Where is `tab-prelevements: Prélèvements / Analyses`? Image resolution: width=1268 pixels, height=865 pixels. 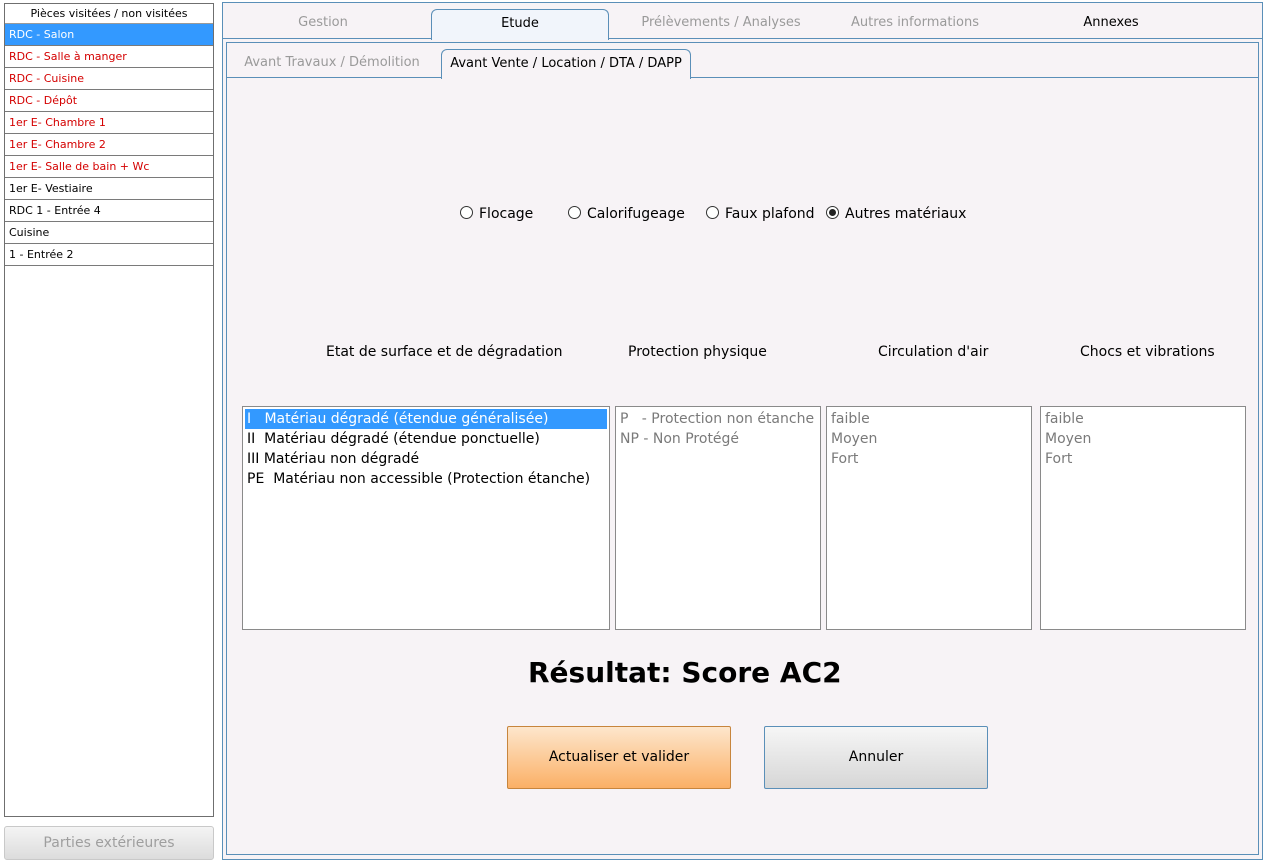
tab-prelevements: Prélèvements / Analyses is located at coordinates (721, 24).